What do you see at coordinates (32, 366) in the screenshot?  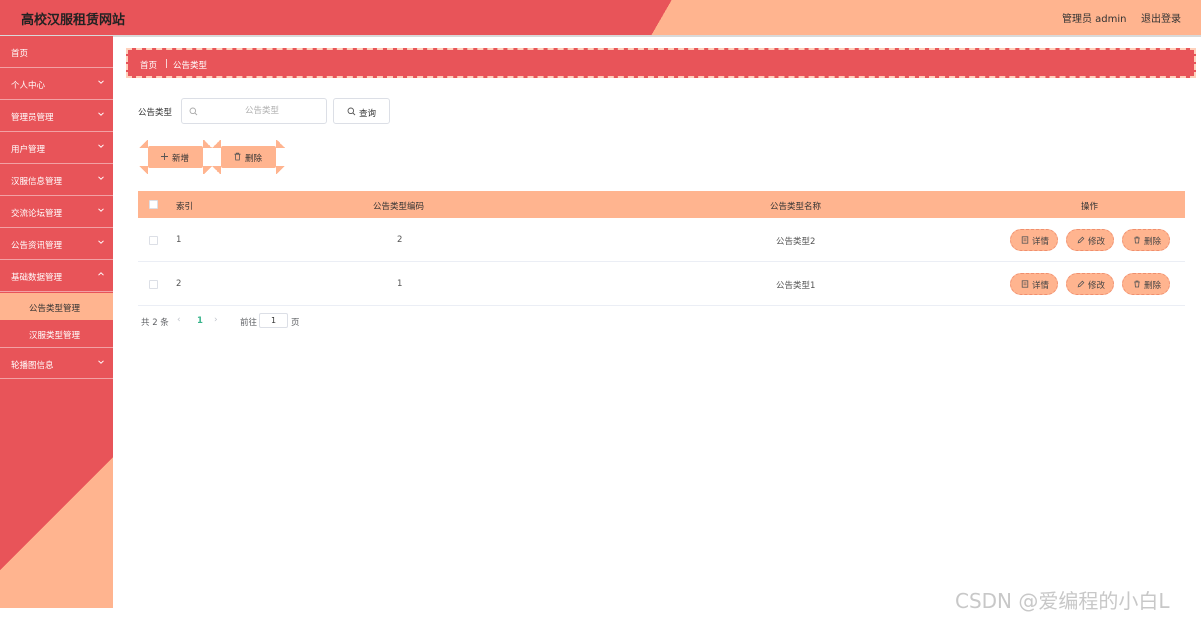 I see `sidebar-item-label: 轮播图信息` at bounding box center [32, 366].